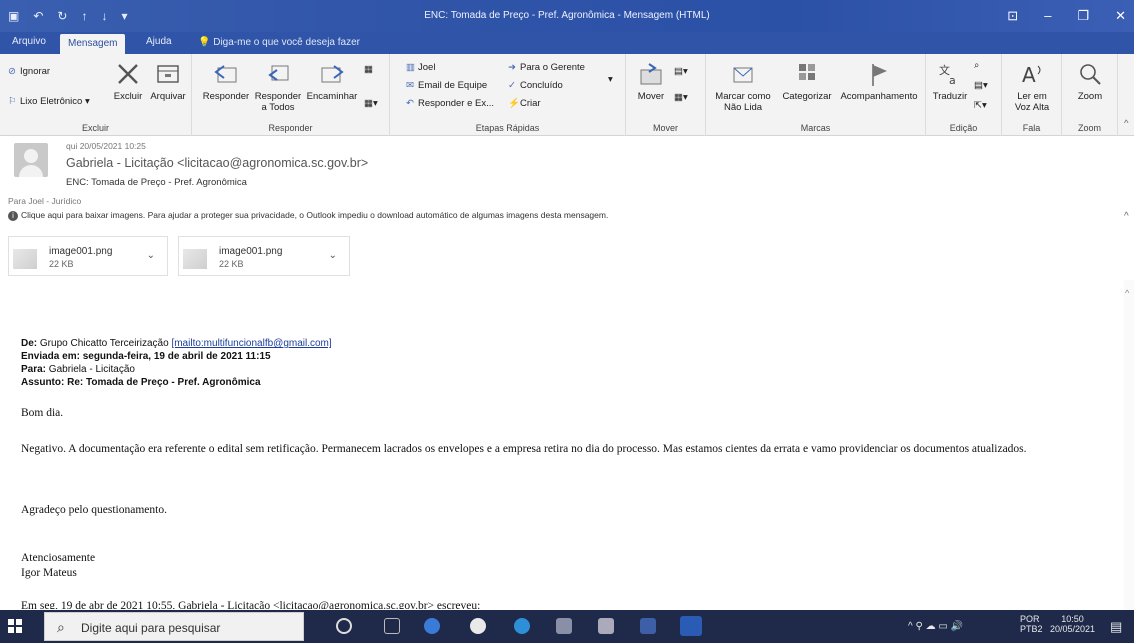 Image resolution: width=1134 pixels, height=643 pixels. Describe the element at coordinates (743, 86) in the screenshot. I see `marcar-nao-lida-button: Marcar como Não Lida` at that location.